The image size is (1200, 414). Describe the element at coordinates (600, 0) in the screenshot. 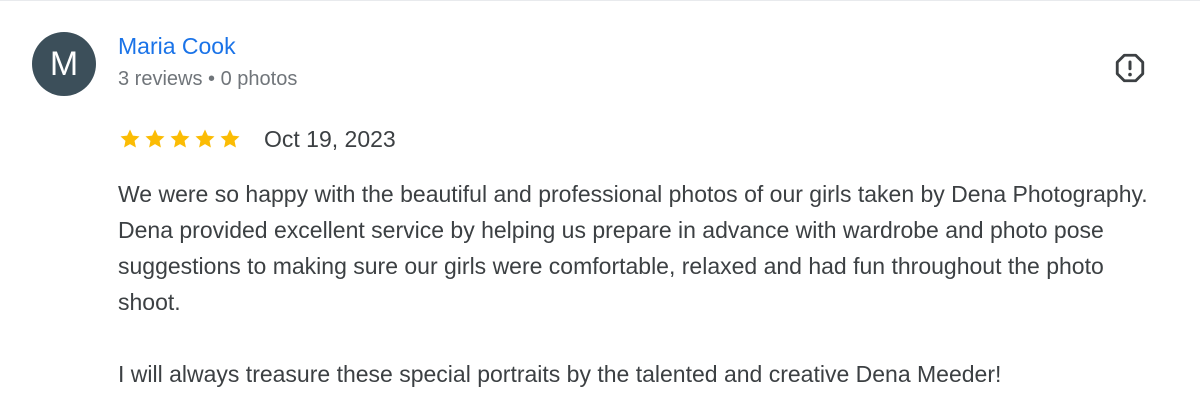

I see `top-divider` at that location.